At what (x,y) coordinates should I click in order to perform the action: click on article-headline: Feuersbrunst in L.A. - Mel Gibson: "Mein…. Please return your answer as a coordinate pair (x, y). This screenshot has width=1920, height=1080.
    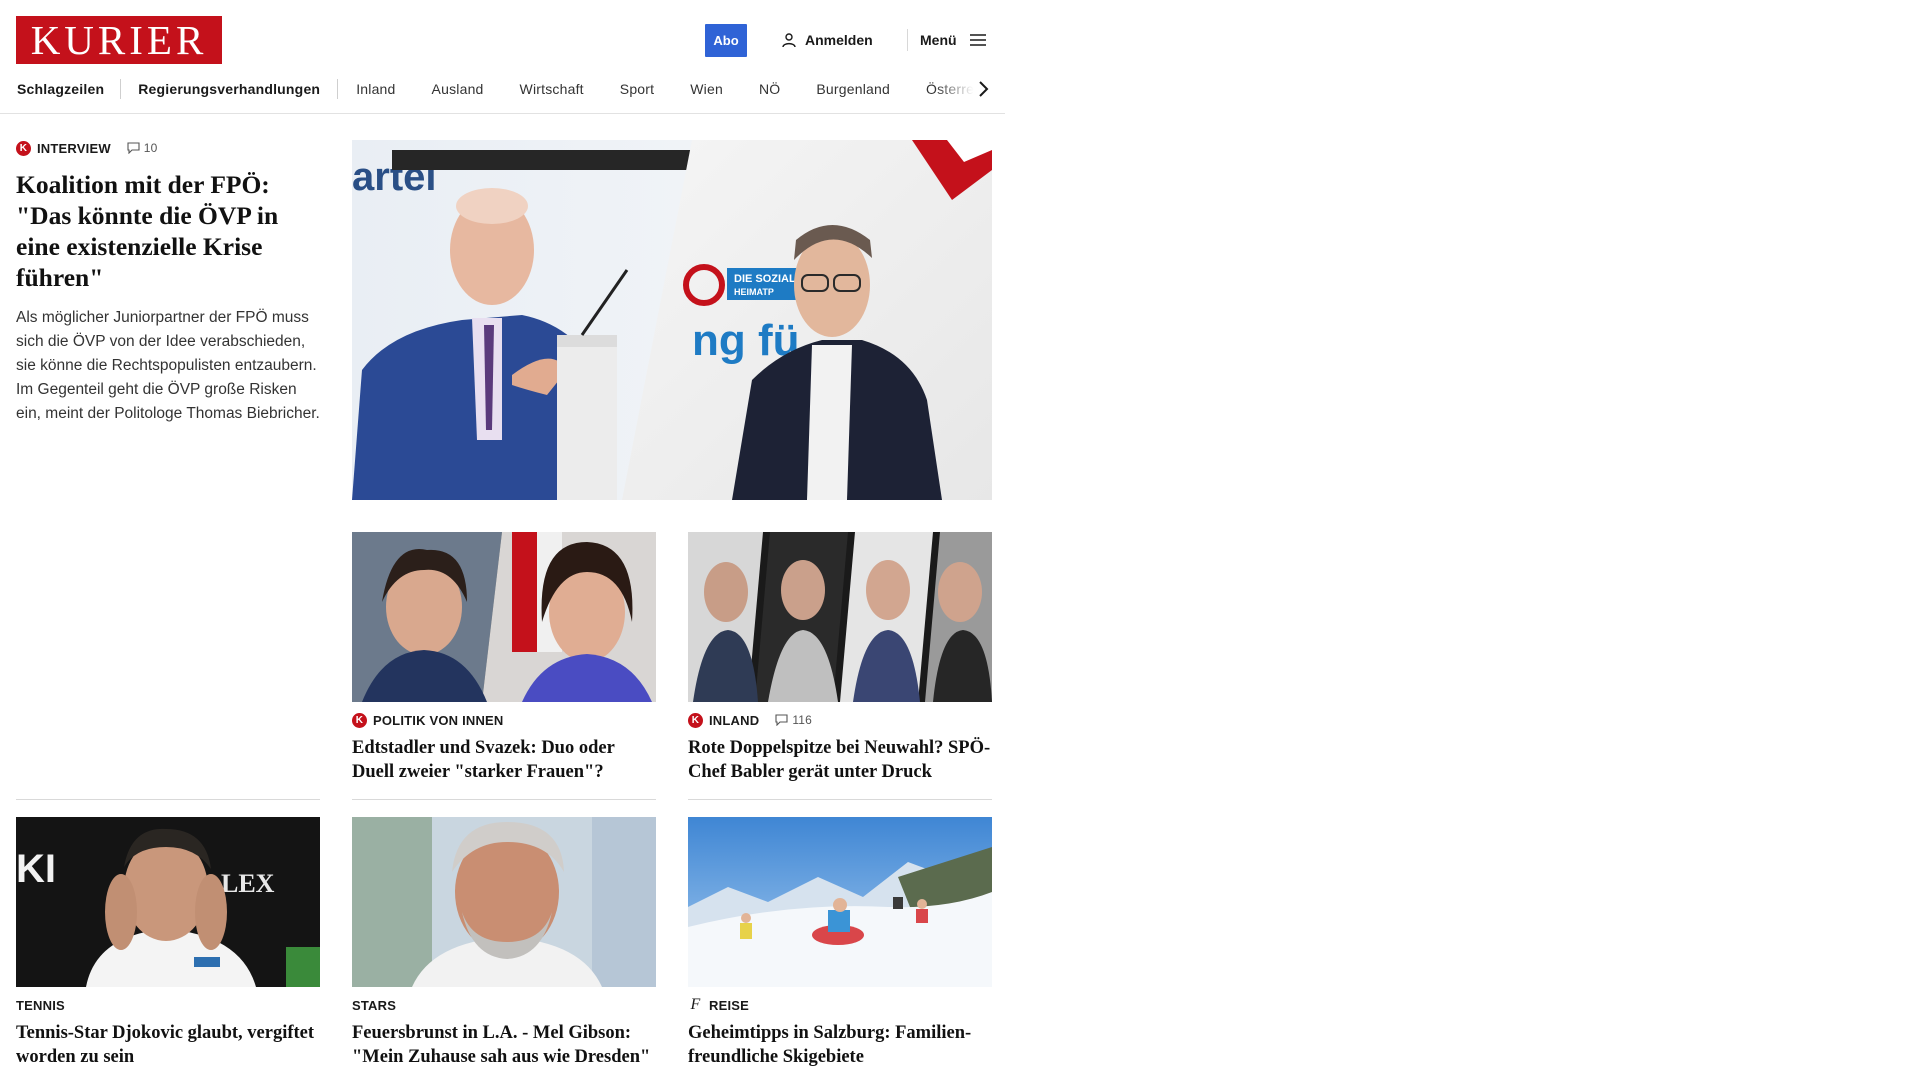
    Looking at the image, I should click on (504, 1045).